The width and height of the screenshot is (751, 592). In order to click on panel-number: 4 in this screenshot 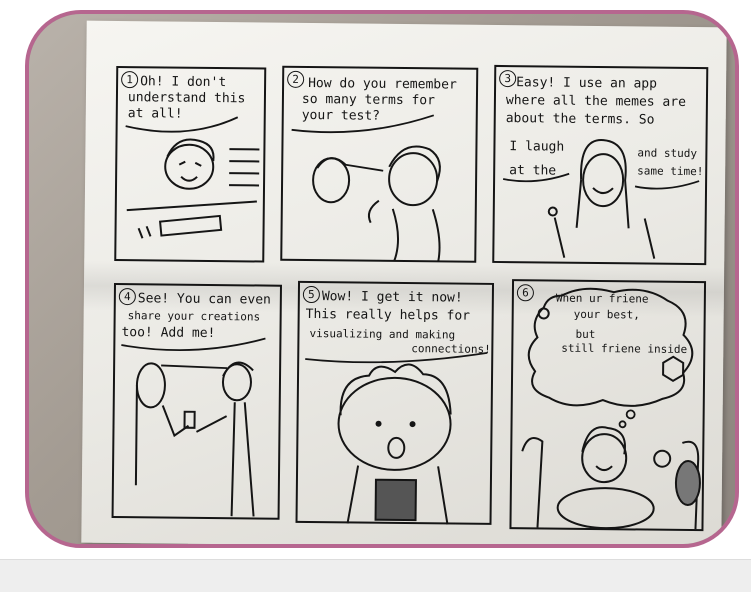, I will do `click(127, 297)`.